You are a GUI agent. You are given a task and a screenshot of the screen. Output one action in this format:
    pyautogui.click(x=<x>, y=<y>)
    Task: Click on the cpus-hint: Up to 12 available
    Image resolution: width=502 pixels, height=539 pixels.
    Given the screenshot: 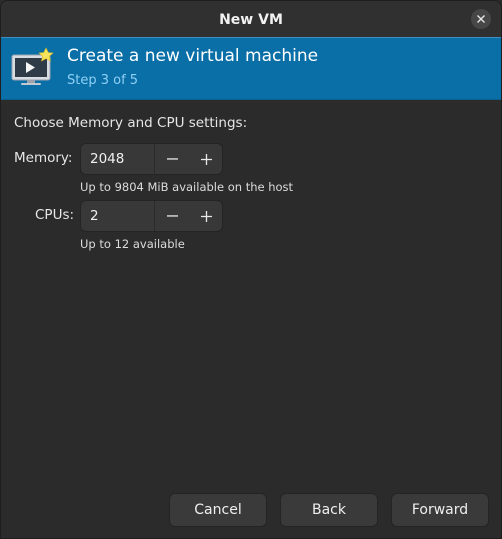 What is the action you would take?
    pyautogui.click(x=132, y=244)
    